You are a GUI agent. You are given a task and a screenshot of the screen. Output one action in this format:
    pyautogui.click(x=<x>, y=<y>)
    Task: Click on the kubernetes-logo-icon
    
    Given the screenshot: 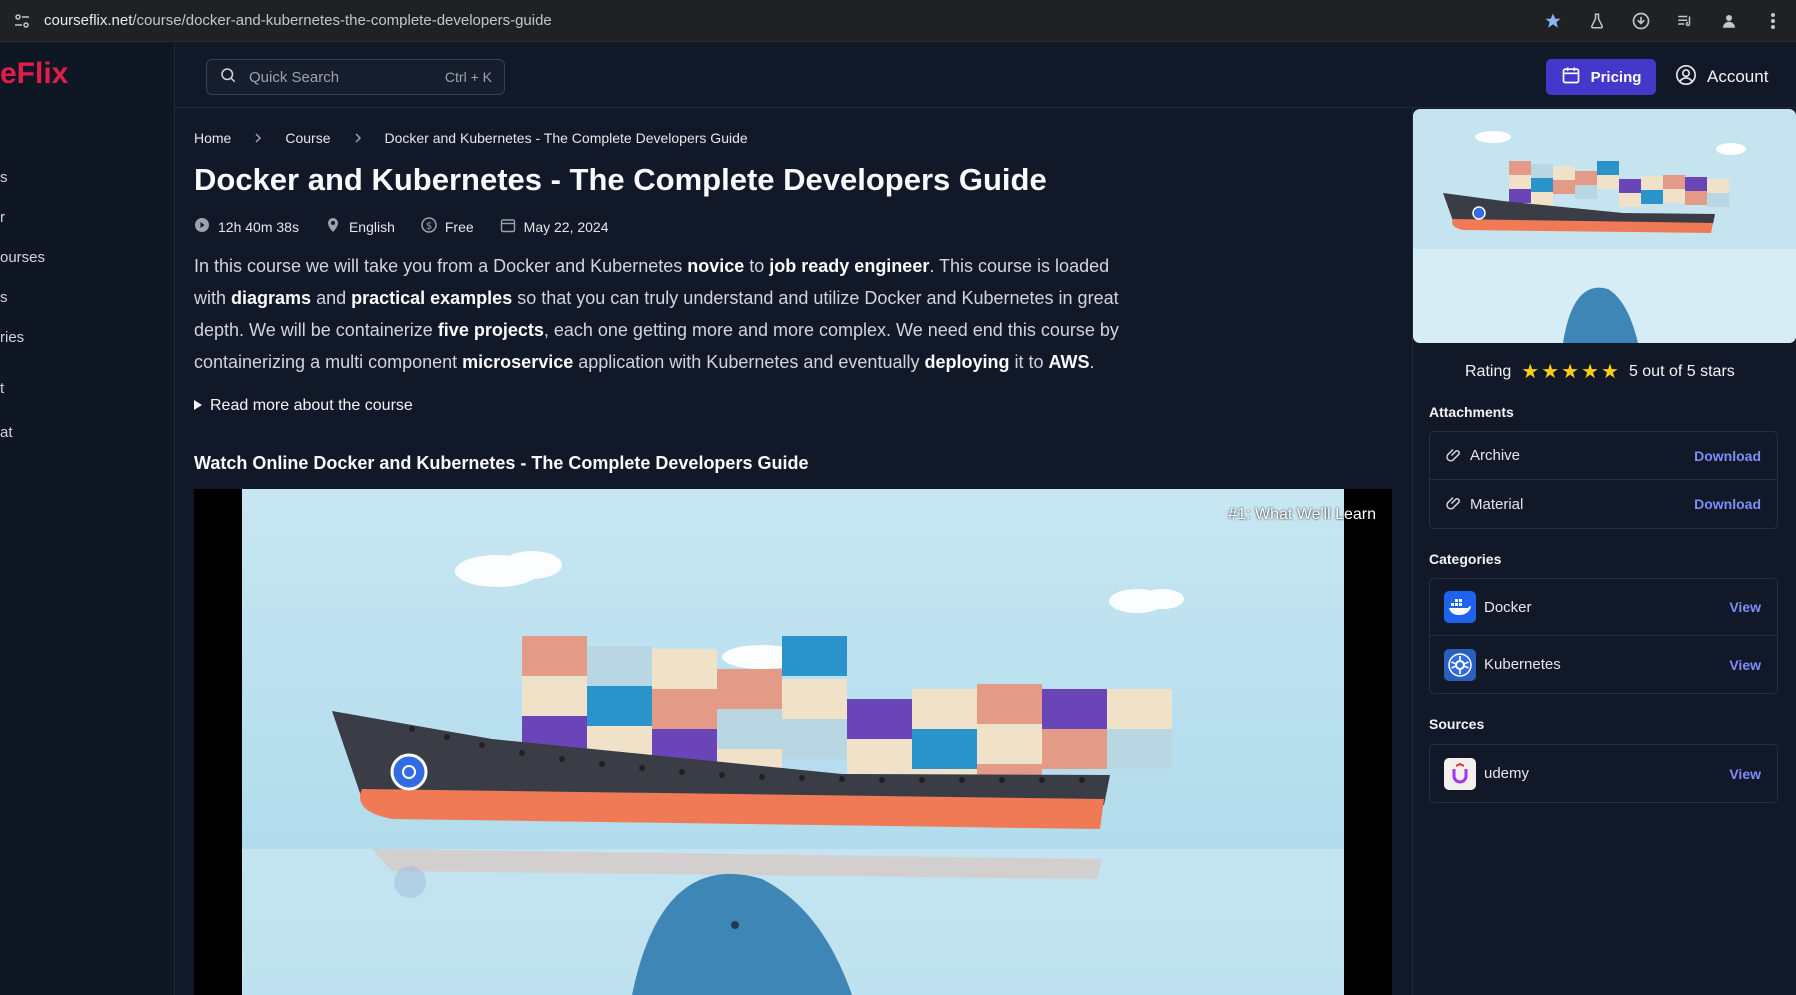 What is the action you would take?
    pyautogui.click(x=1460, y=664)
    